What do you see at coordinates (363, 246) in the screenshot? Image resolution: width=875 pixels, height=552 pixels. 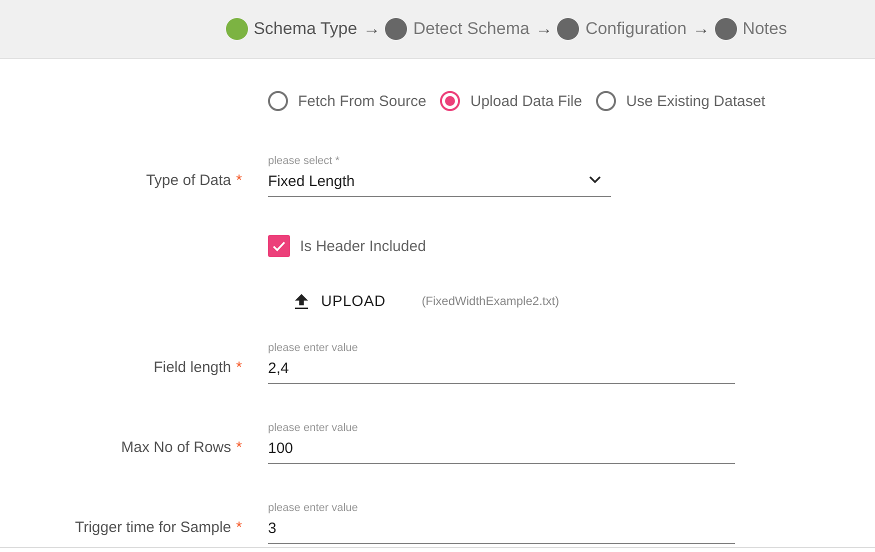 I see `checkbox-label: Is Header Included` at bounding box center [363, 246].